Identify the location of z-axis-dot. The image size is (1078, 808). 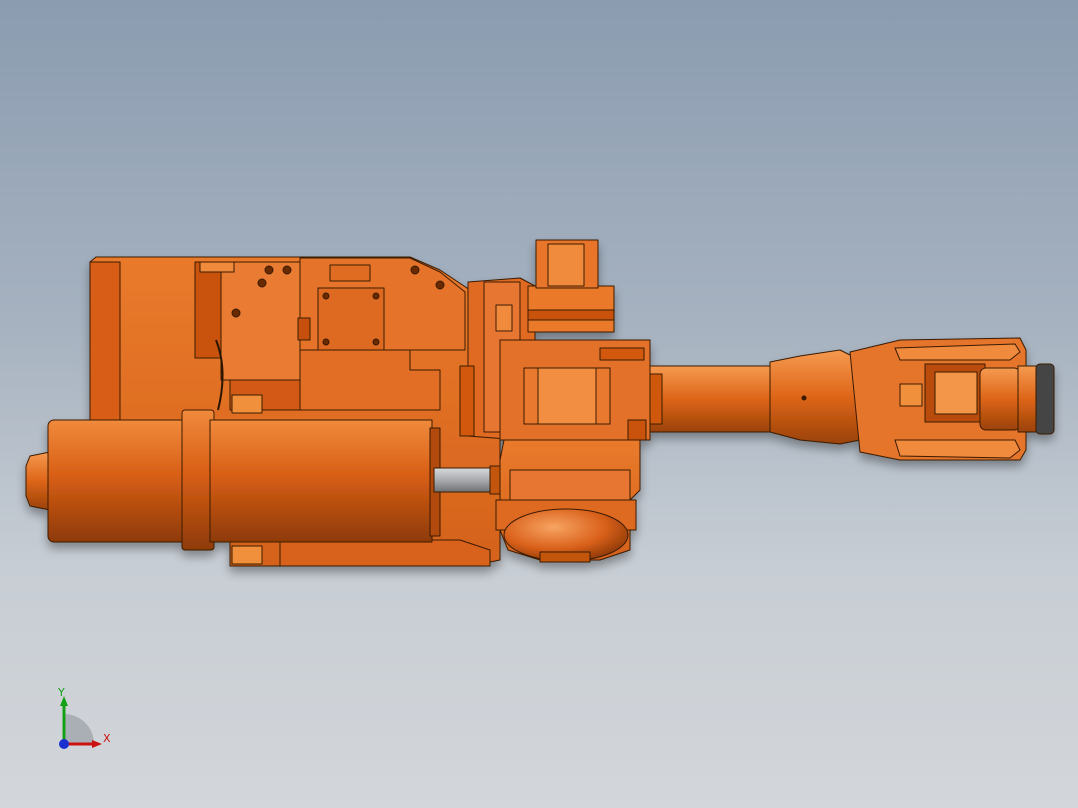
(64, 744).